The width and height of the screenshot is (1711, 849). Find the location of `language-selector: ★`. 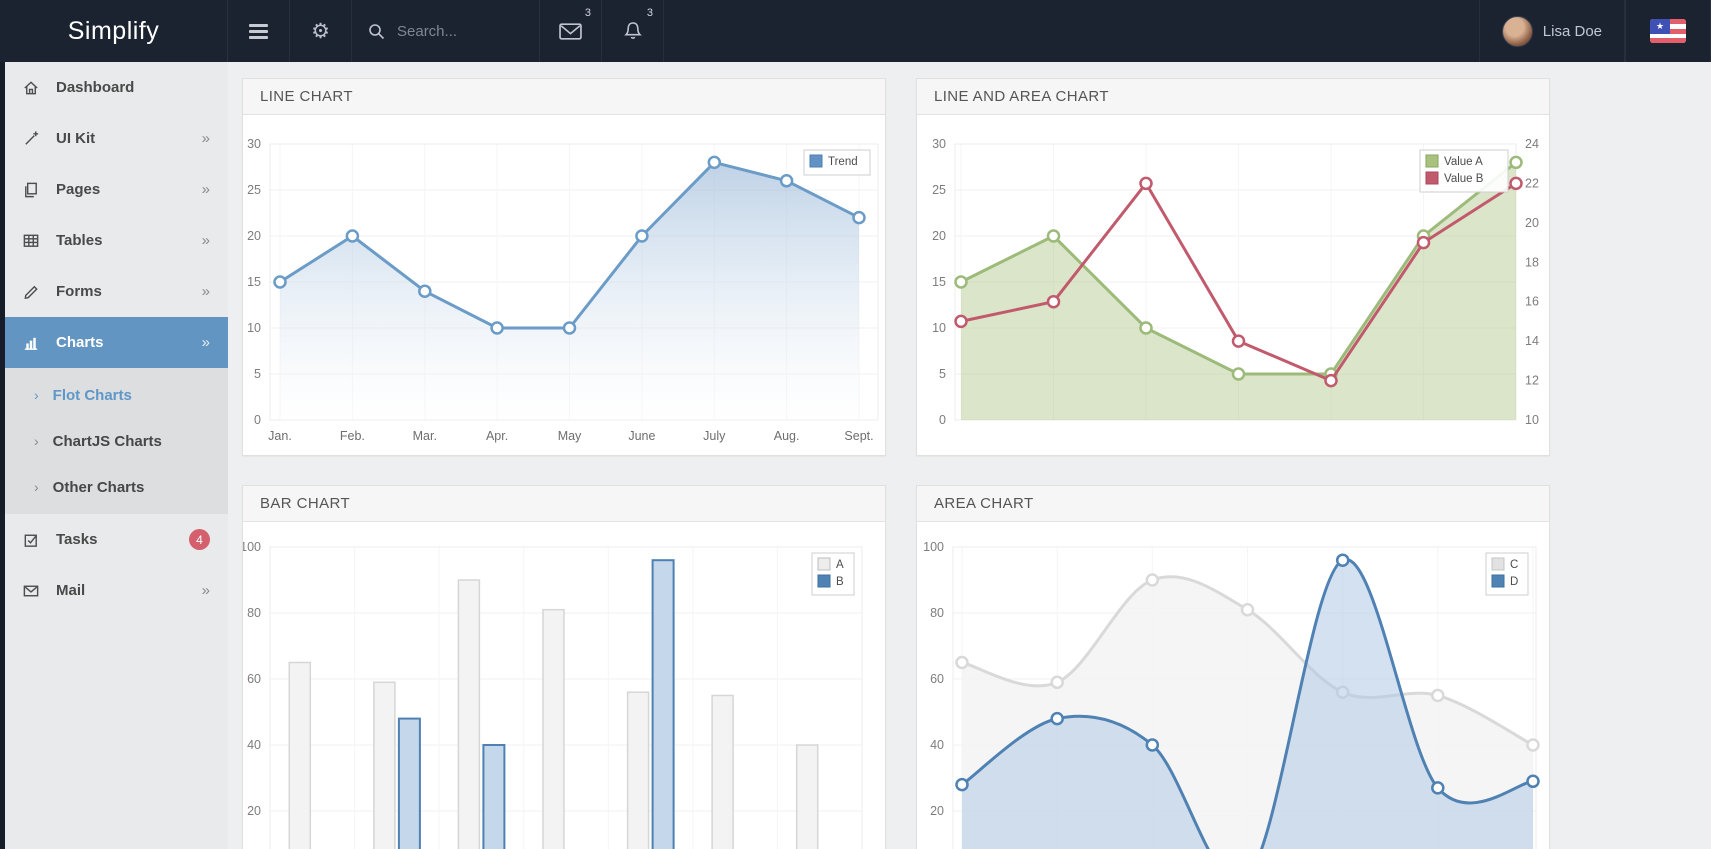

language-selector: ★ is located at coordinates (1668, 31).